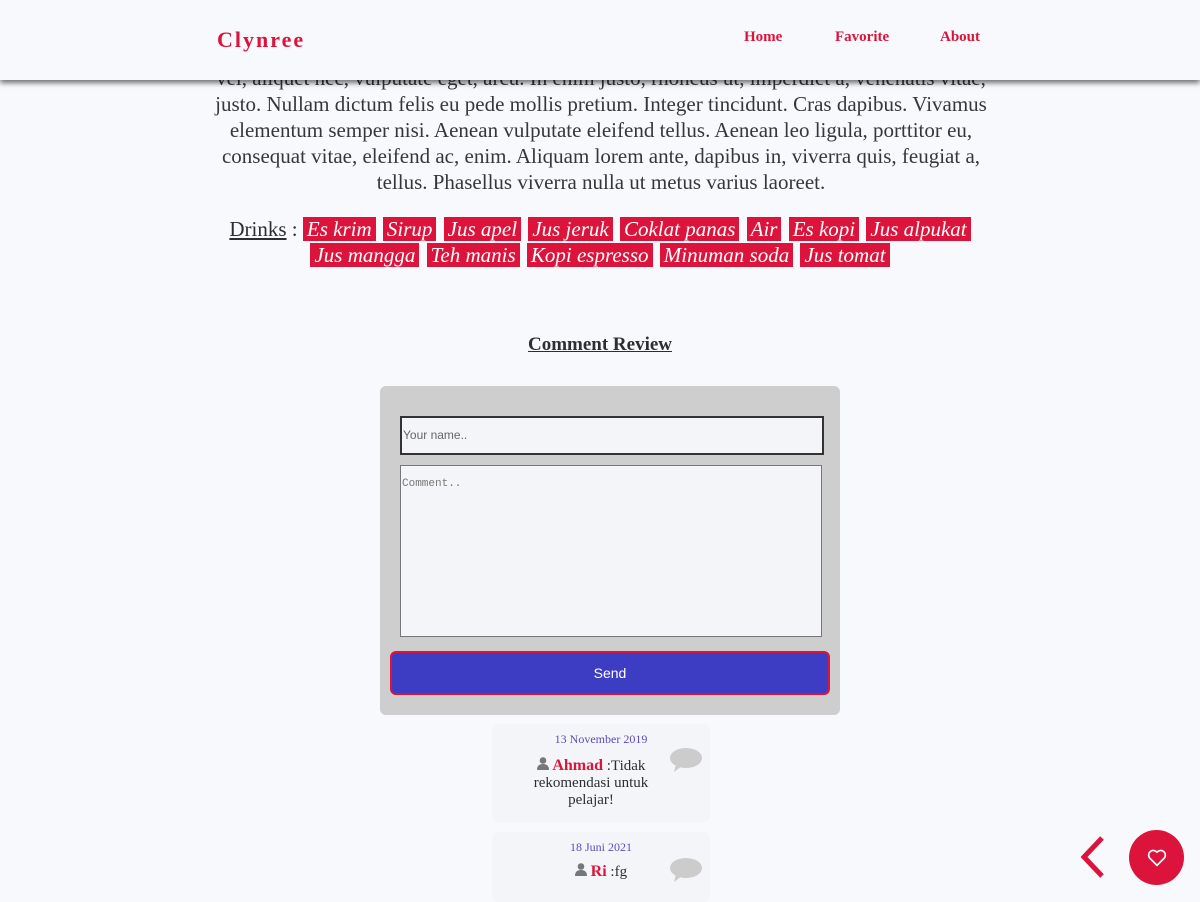 The width and height of the screenshot is (1200, 902). What do you see at coordinates (258, 229) in the screenshot?
I see `drinks-label: Drinks` at bounding box center [258, 229].